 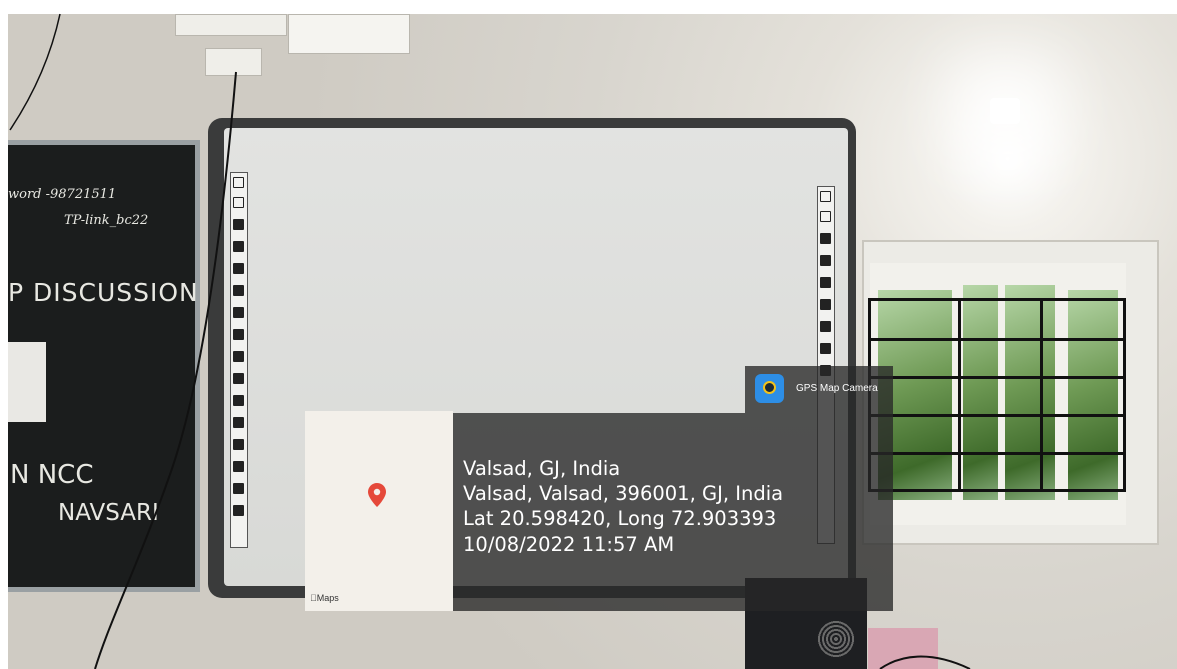 I want to click on apple-maps-logo: Maps, so click(x=324, y=598).